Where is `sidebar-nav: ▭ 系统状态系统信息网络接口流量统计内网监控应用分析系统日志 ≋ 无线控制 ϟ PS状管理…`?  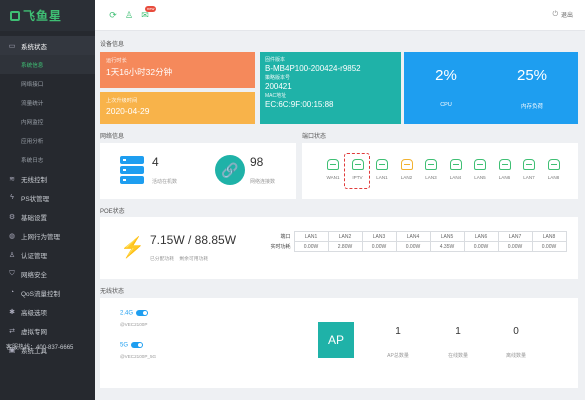
sidebar-nav: ▭ 系统状态系统信息网络接口流量统计内网监控应用分析系统日志 ≋ 无线控制 ϟ PS状管理… is located at coordinates (47, 197).